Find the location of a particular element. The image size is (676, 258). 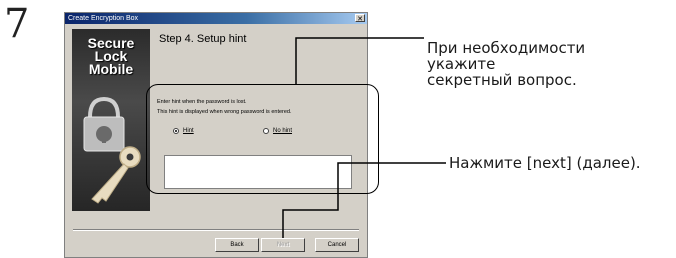

hint-note-line-2: укажите is located at coordinates (461, 64).